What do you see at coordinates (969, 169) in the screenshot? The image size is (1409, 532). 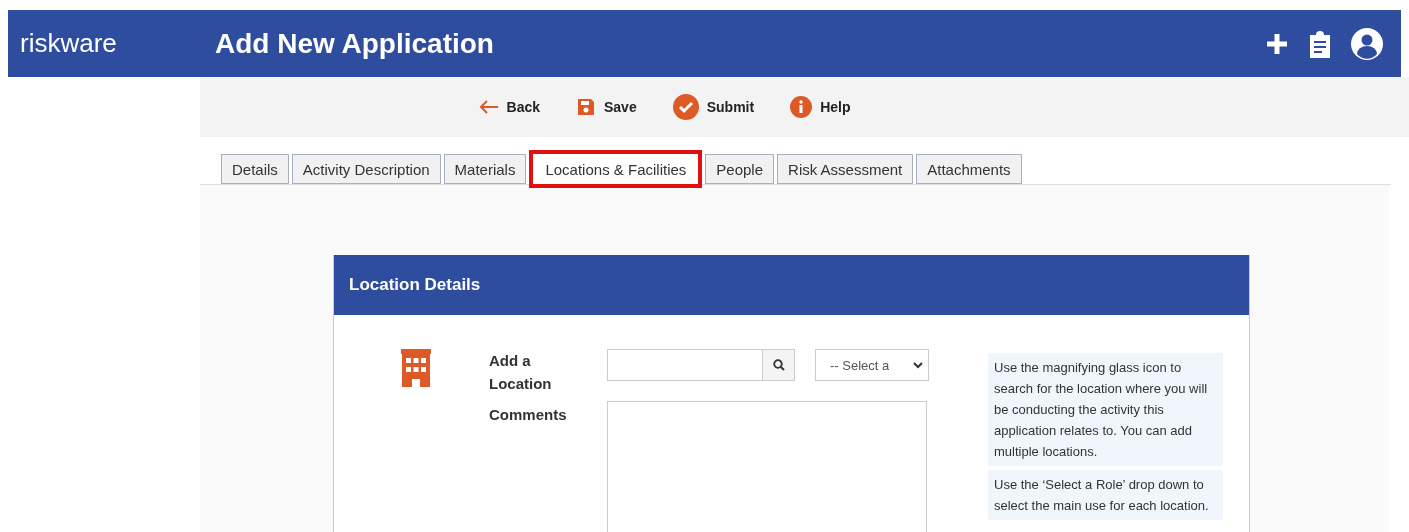 I see `tab: Attachments` at bounding box center [969, 169].